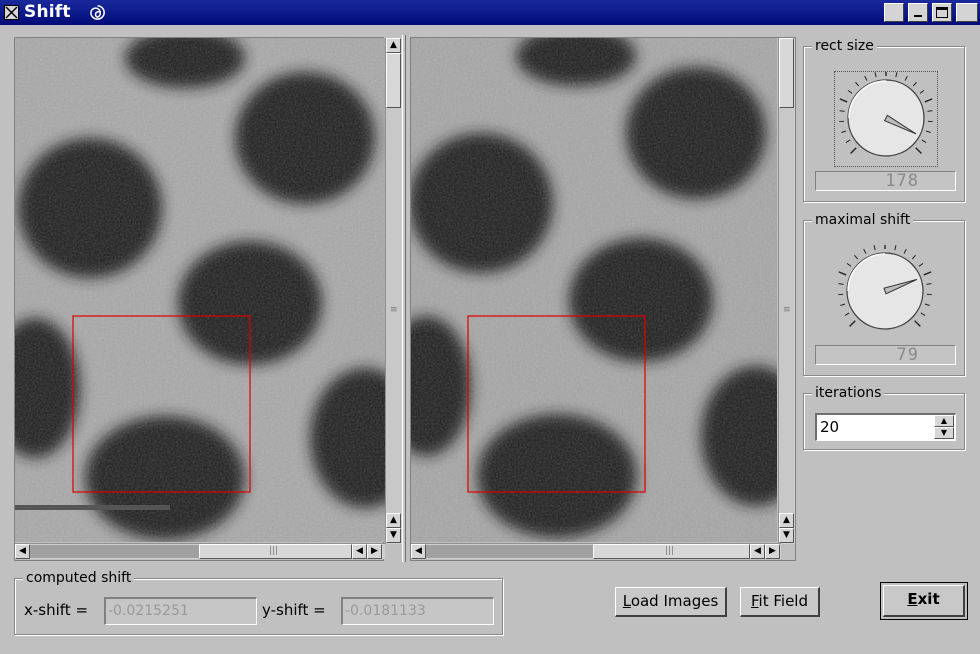 This screenshot has width=980, height=654. What do you see at coordinates (510, 551) in the screenshot?
I see `right-hscroll-trough` at bounding box center [510, 551].